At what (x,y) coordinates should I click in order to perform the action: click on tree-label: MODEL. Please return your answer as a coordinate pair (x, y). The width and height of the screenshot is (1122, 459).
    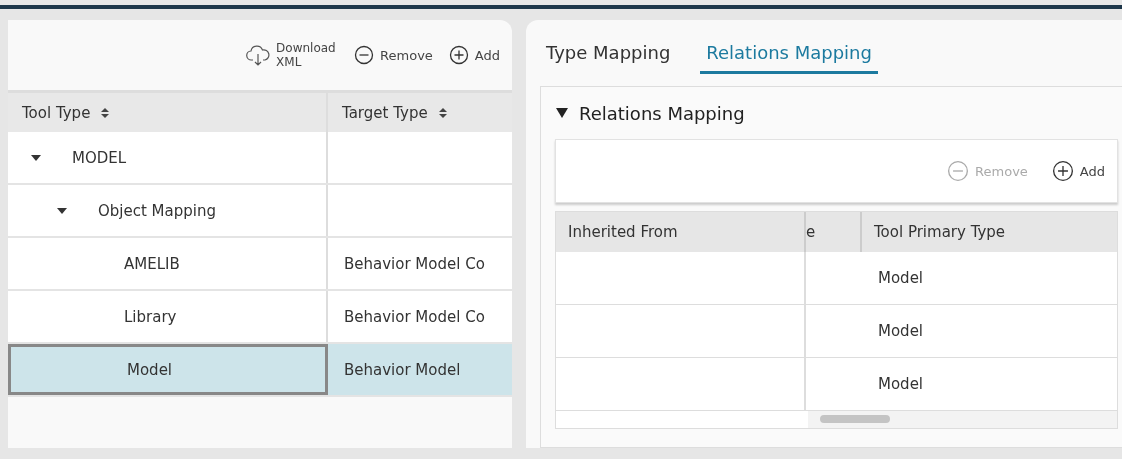
    Looking at the image, I should click on (99, 157).